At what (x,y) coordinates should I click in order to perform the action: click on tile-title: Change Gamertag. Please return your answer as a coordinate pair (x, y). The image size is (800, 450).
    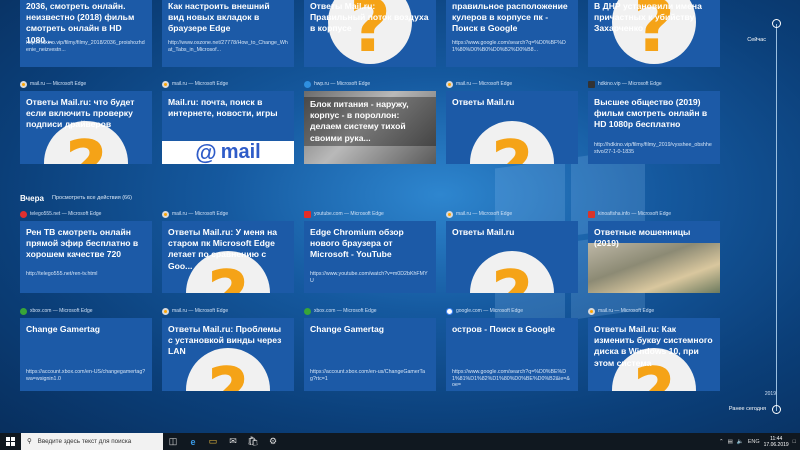
    Looking at the image, I should click on (347, 329).